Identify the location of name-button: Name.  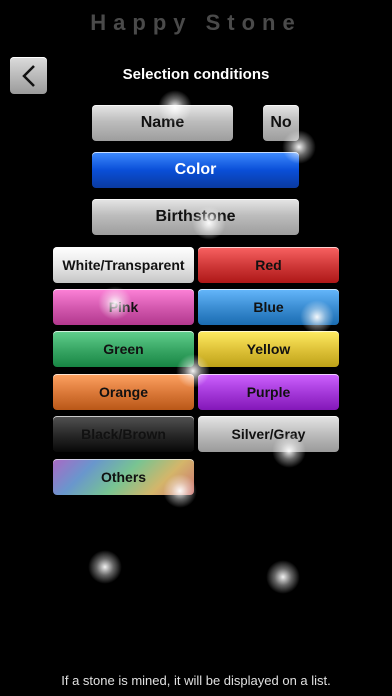
(162, 123).